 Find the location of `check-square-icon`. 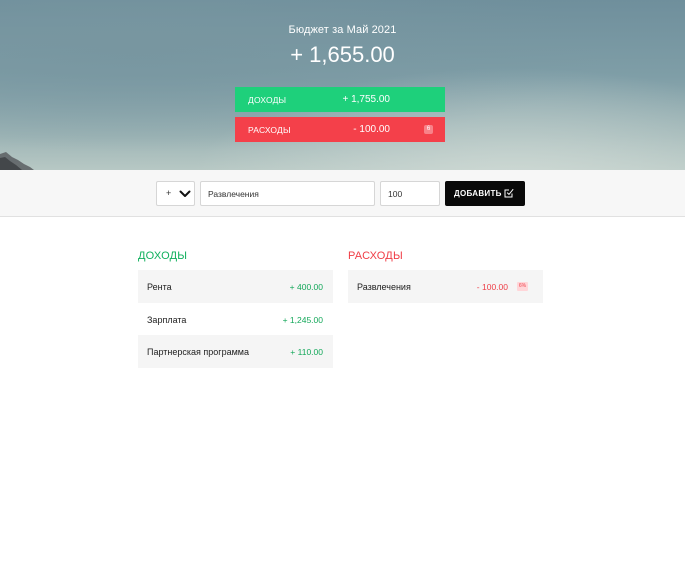

check-square-icon is located at coordinates (509, 193).